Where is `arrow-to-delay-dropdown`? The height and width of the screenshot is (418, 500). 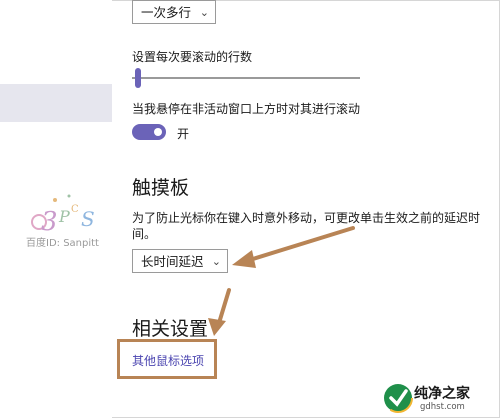
arrow-to-delay-dropdown is located at coordinates (293, 247).